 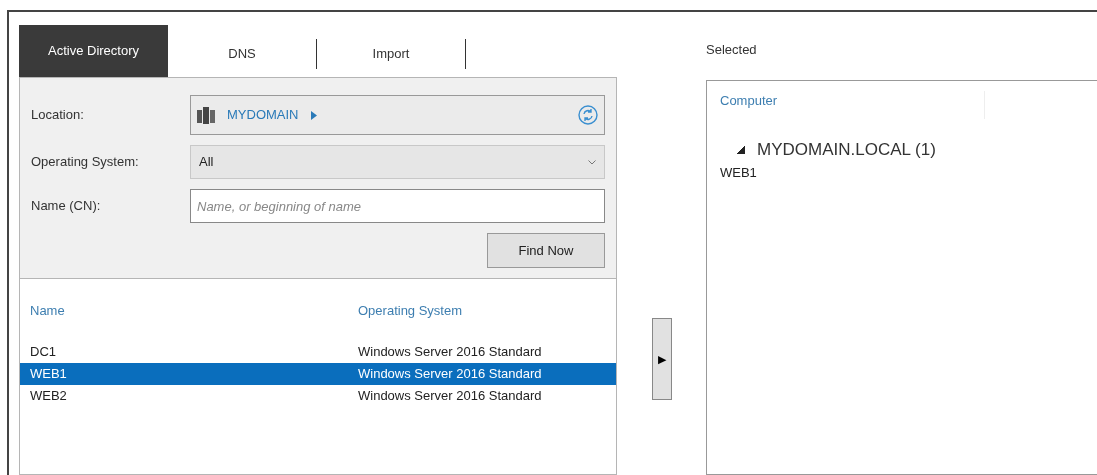 What do you see at coordinates (66, 206) in the screenshot?
I see `name-label: Name (CN):` at bounding box center [66, 206].